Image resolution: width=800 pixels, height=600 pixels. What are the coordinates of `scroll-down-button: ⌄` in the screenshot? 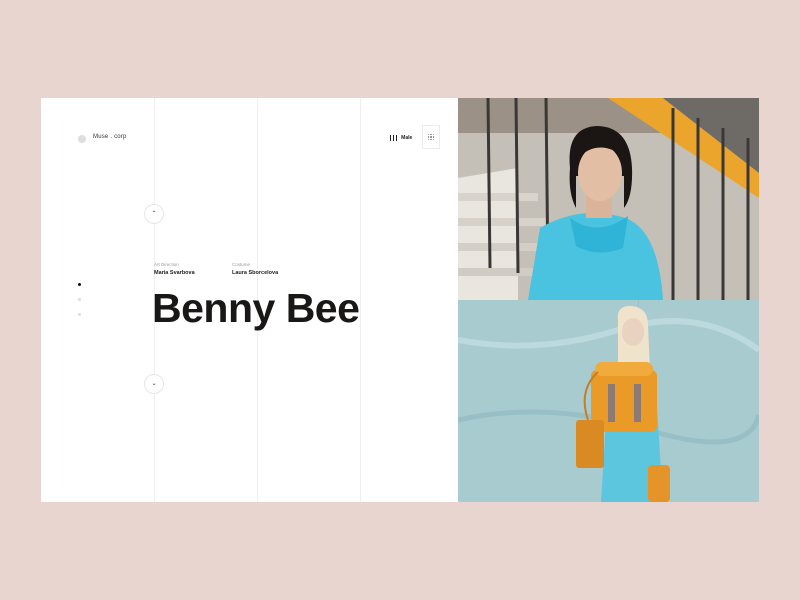 It's located at (154, 384).